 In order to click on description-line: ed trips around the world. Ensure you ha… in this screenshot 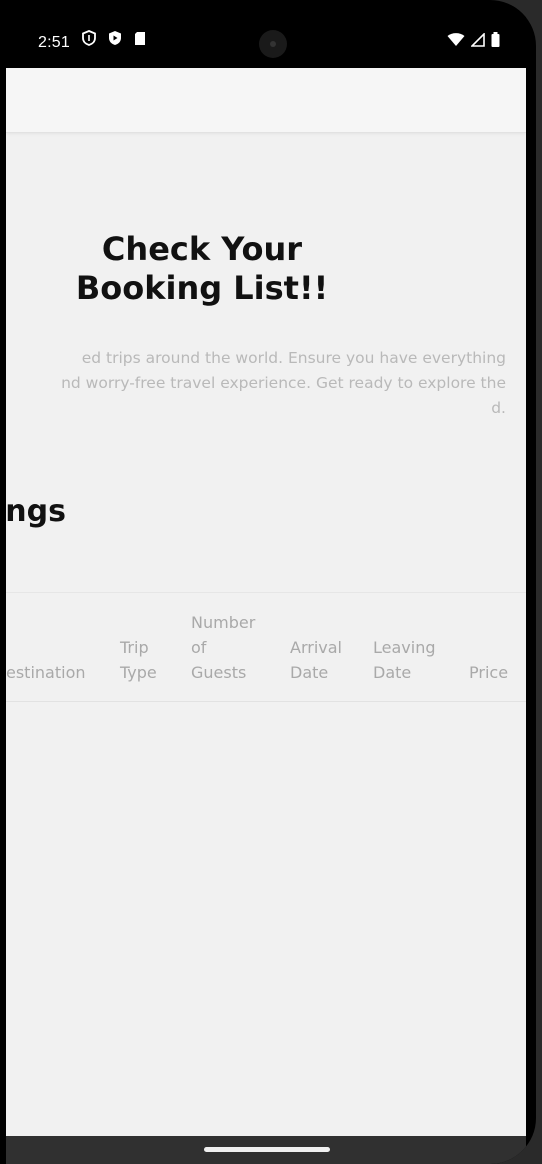, I will do `click(293, 358)`.